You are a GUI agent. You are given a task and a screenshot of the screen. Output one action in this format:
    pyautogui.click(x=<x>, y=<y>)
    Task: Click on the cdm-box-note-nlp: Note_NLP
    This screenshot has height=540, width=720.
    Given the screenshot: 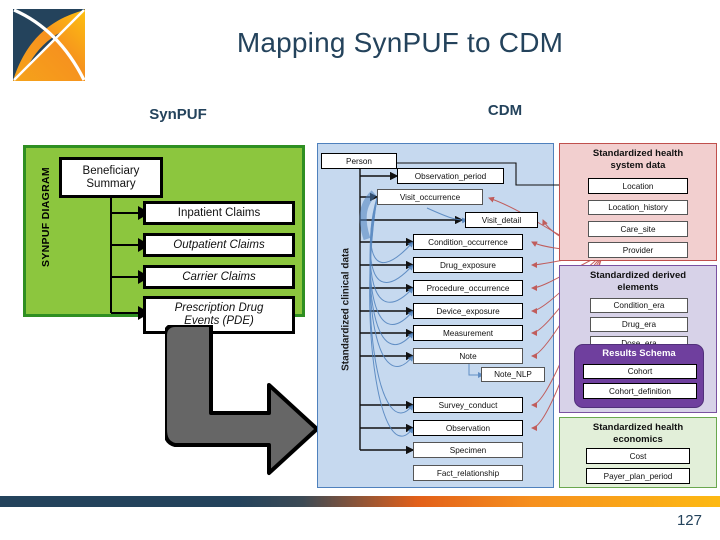 What is the action you would take?
    pyautogui.click(x=513, y=374)
    